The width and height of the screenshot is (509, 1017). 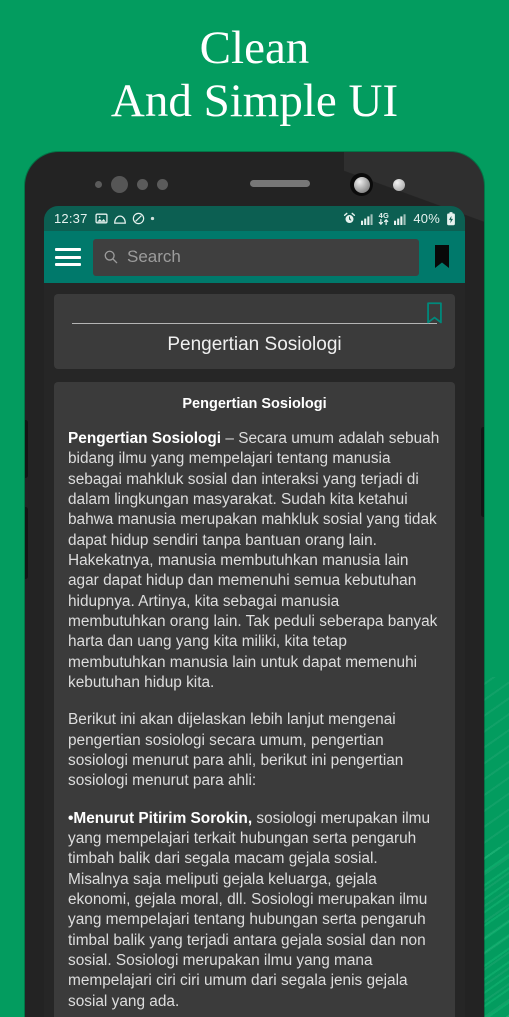 What do you see at coordinates (71, 218) in the screenshot?
I see `status-clock: 12:37` at bounding box center [71, 218].